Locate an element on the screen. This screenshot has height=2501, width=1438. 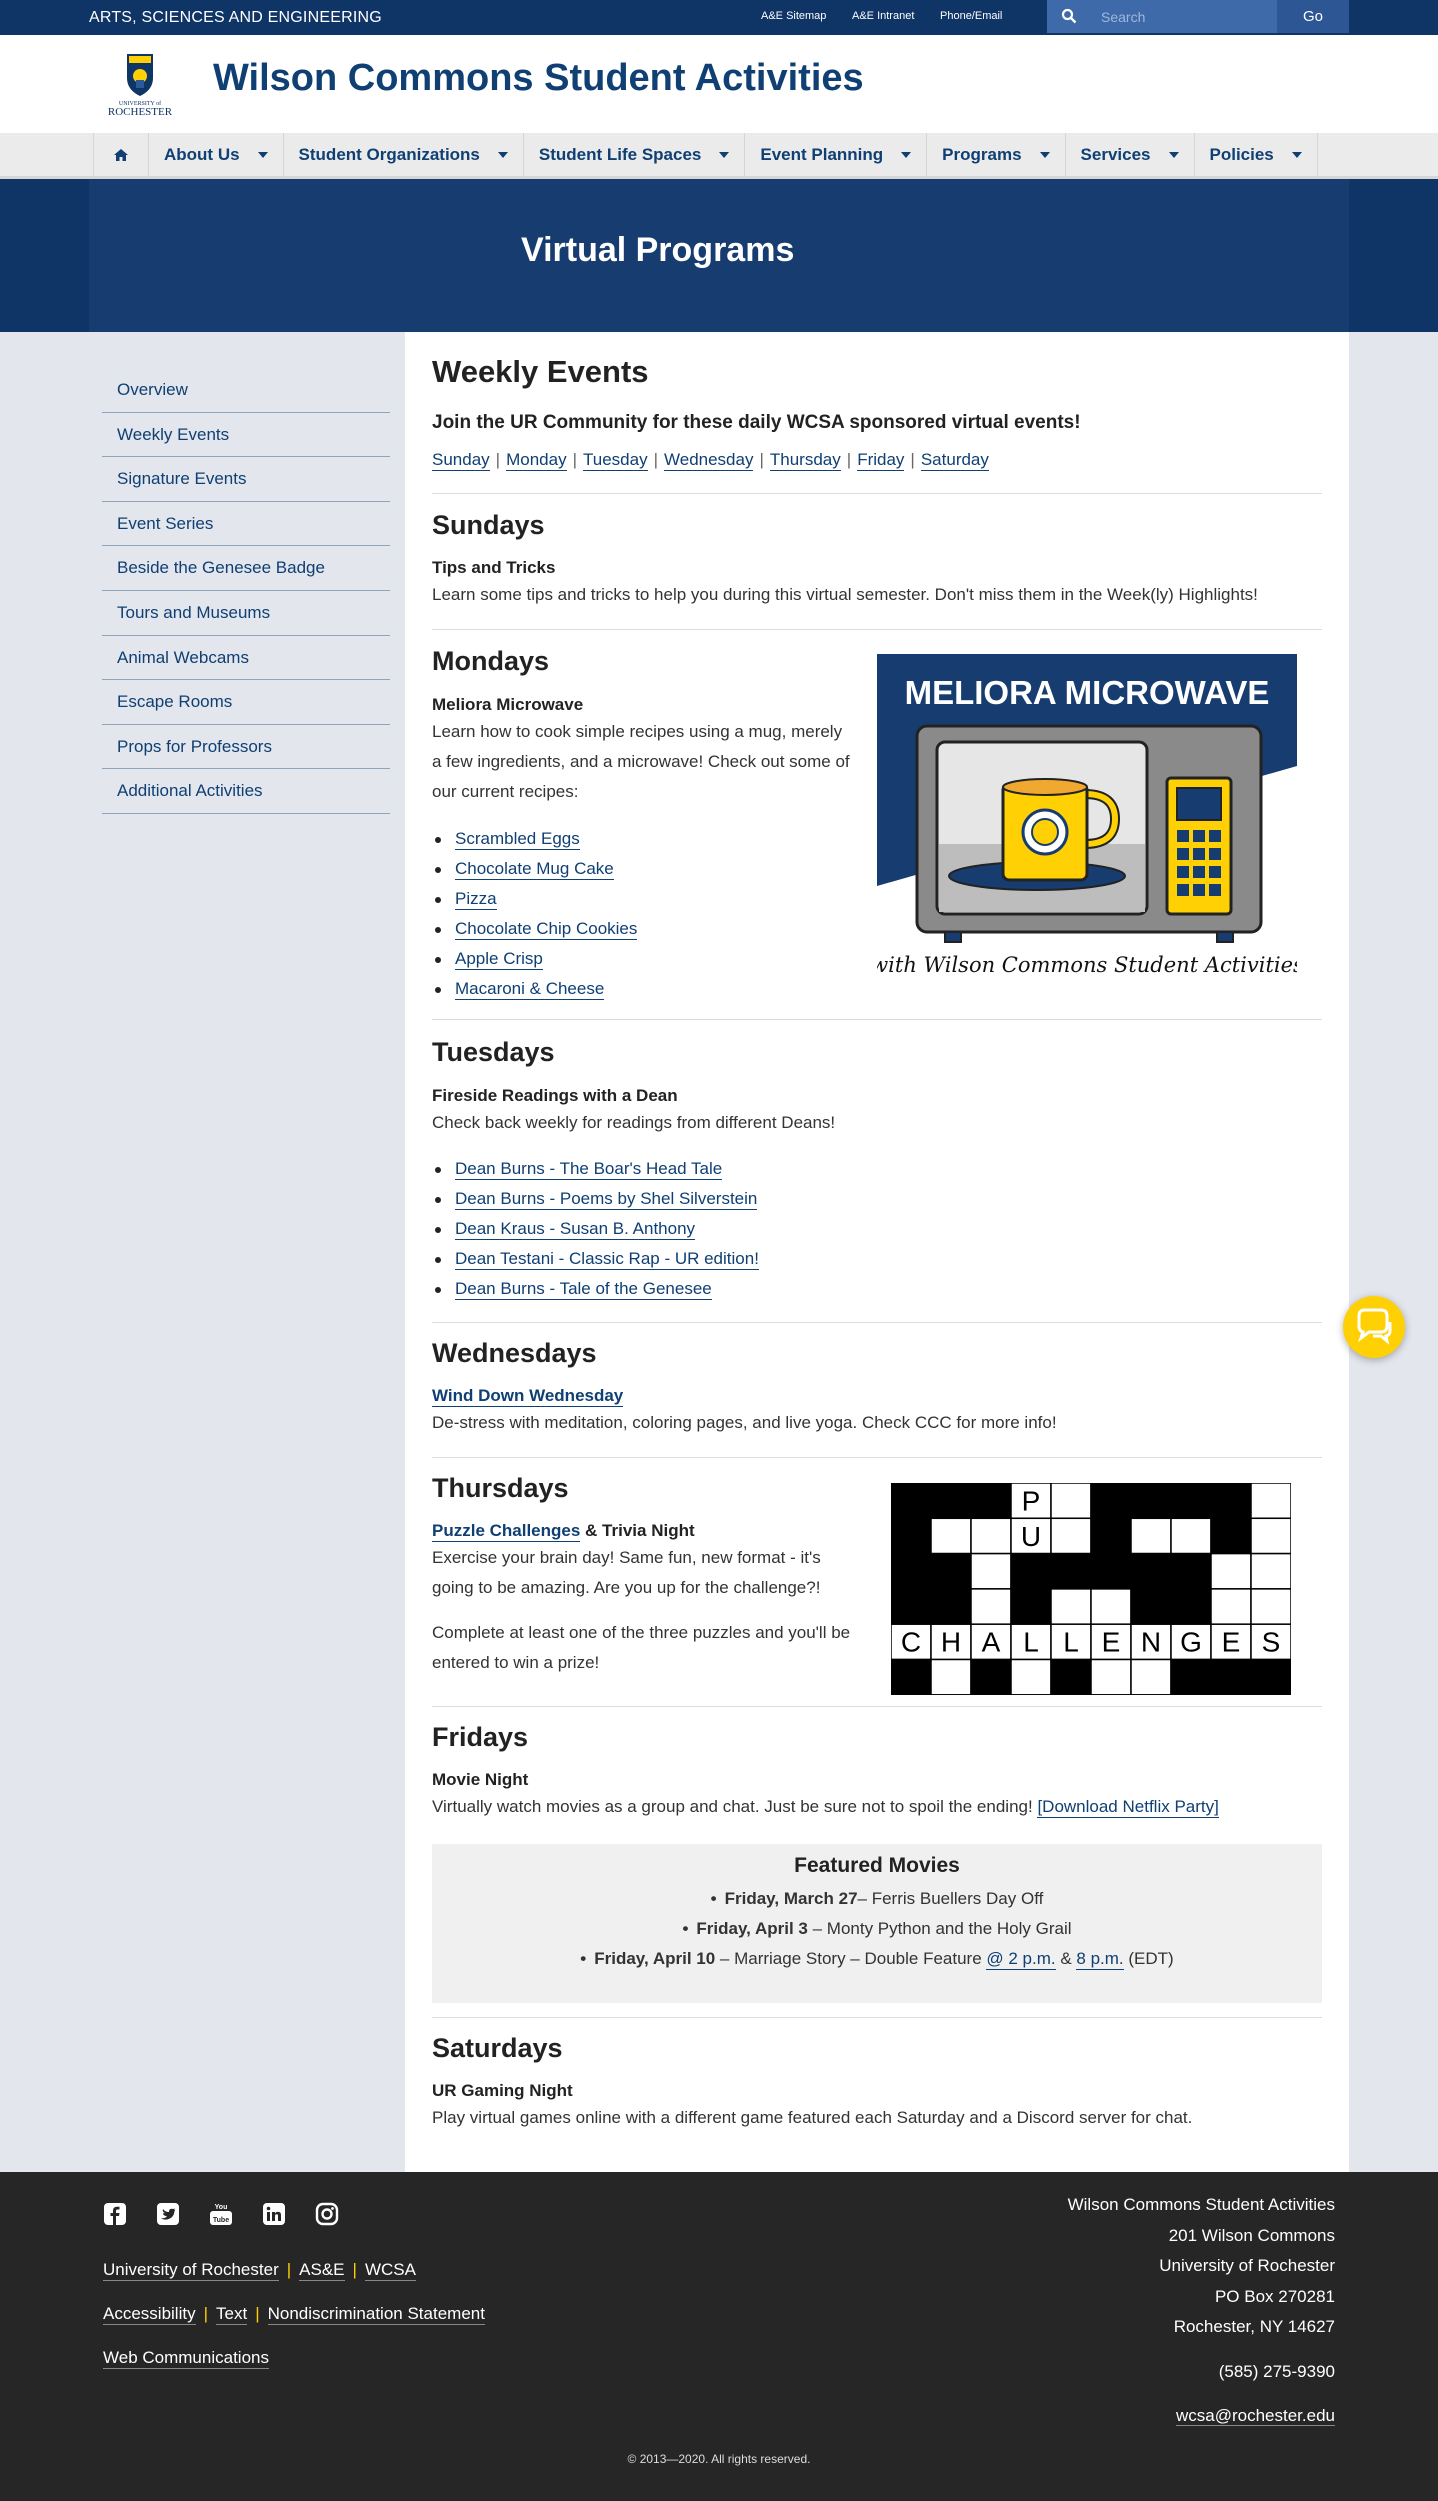
site-title: Wilson Commons Student Activities is located at coordinates (538, 78).